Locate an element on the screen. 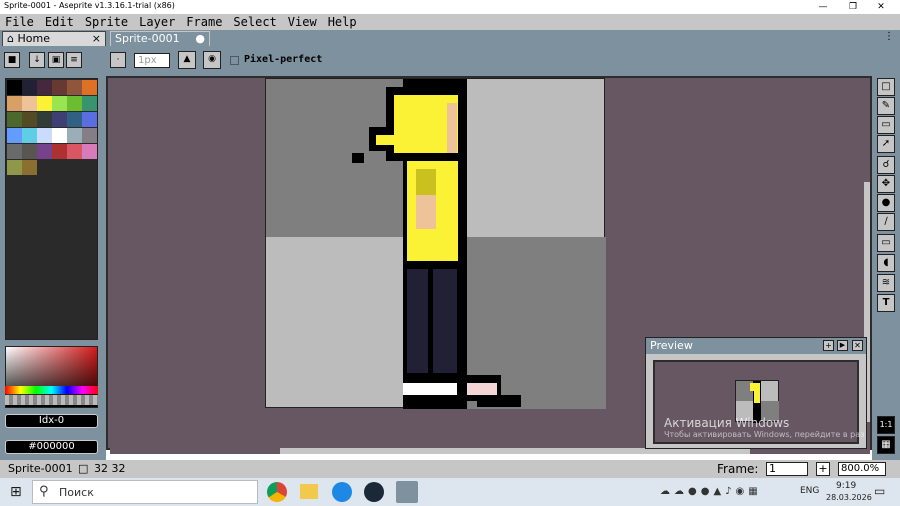 The image size is (900, 506). tabs-menu-icon: ⋮ is located at coordinates (889, 36).